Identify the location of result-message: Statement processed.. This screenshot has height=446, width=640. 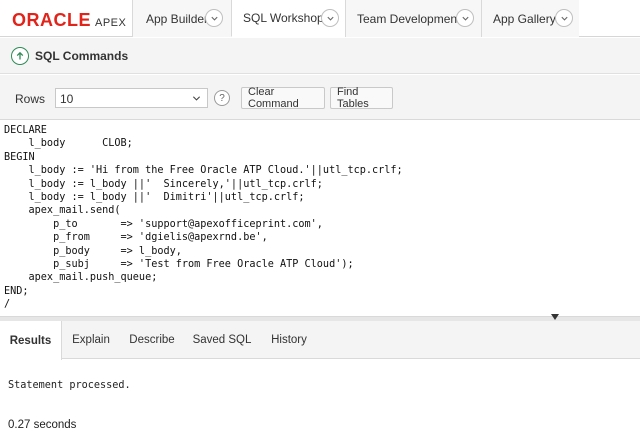
(69, 385).